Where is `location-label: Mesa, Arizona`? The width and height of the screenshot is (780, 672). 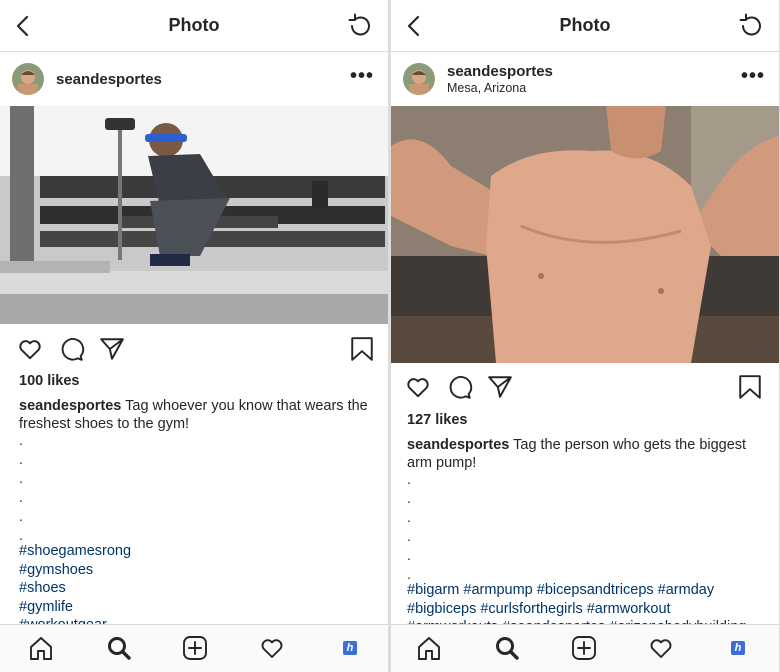 location-label: Mesa, Arizona is located at coordinates (486, 88).